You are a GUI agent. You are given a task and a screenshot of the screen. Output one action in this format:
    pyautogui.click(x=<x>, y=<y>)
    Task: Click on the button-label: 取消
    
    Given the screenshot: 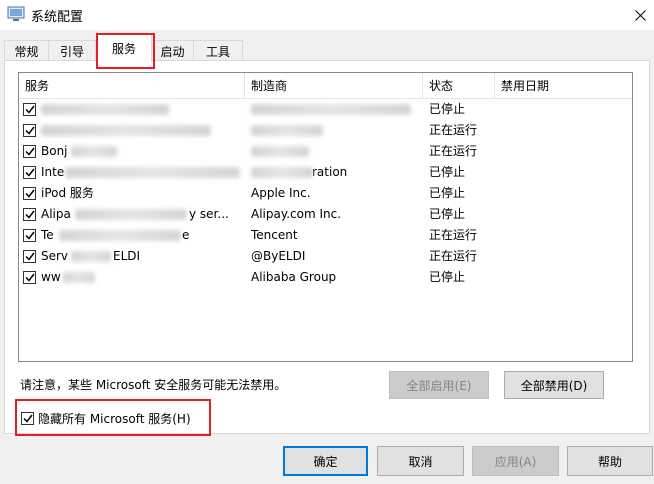 What is the action you would take?
    pyautogui.click(x=420, y=461)
    